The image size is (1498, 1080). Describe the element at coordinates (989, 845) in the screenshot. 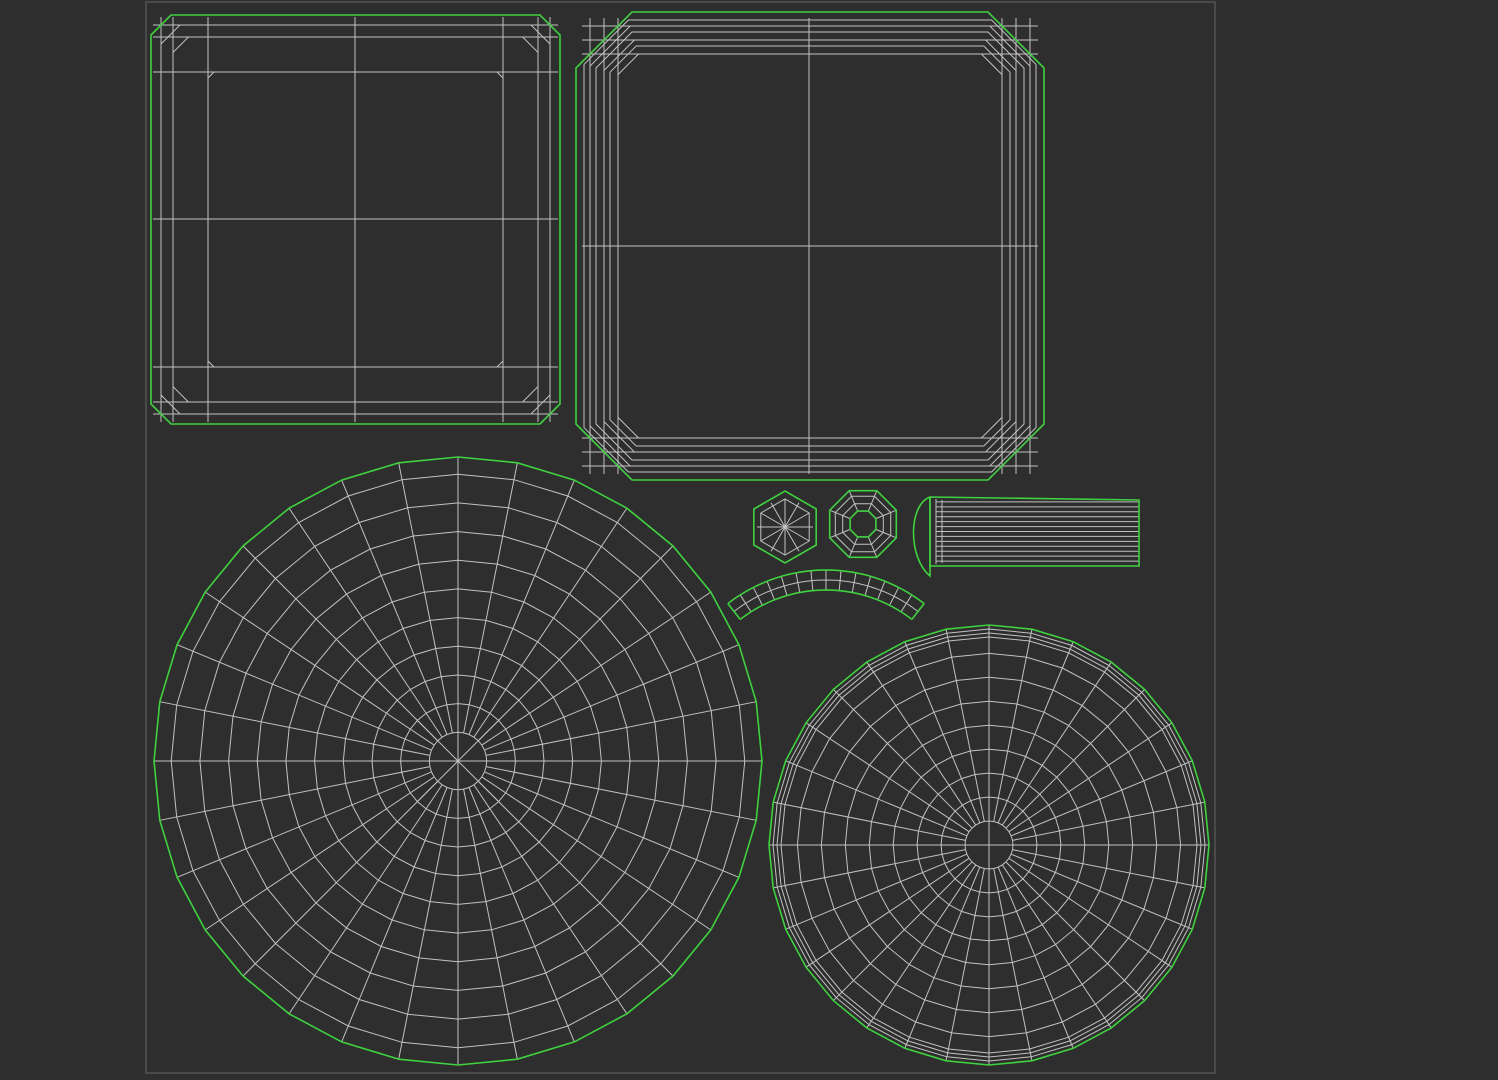

I see `uv-island-small-disc` at that location.